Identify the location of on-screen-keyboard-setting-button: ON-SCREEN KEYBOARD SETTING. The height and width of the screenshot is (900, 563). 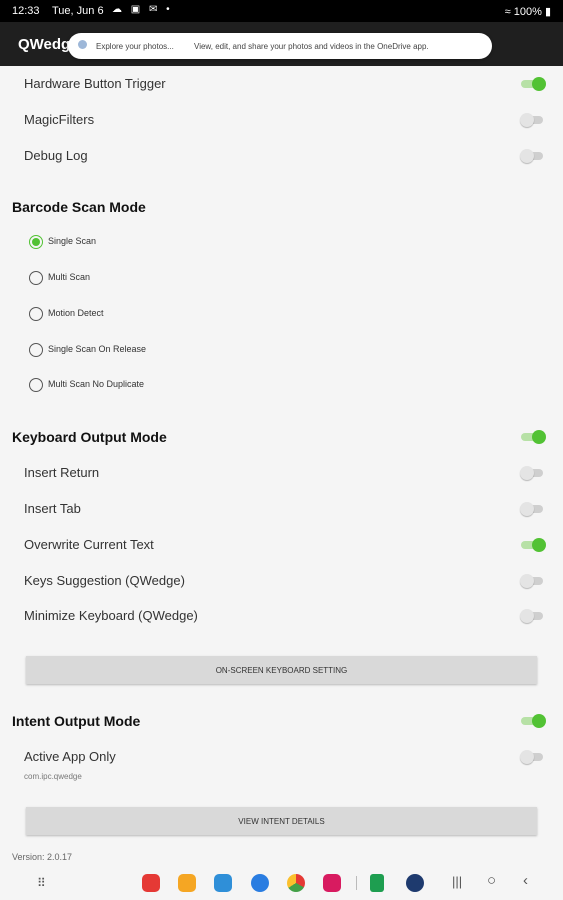
(281, 670).